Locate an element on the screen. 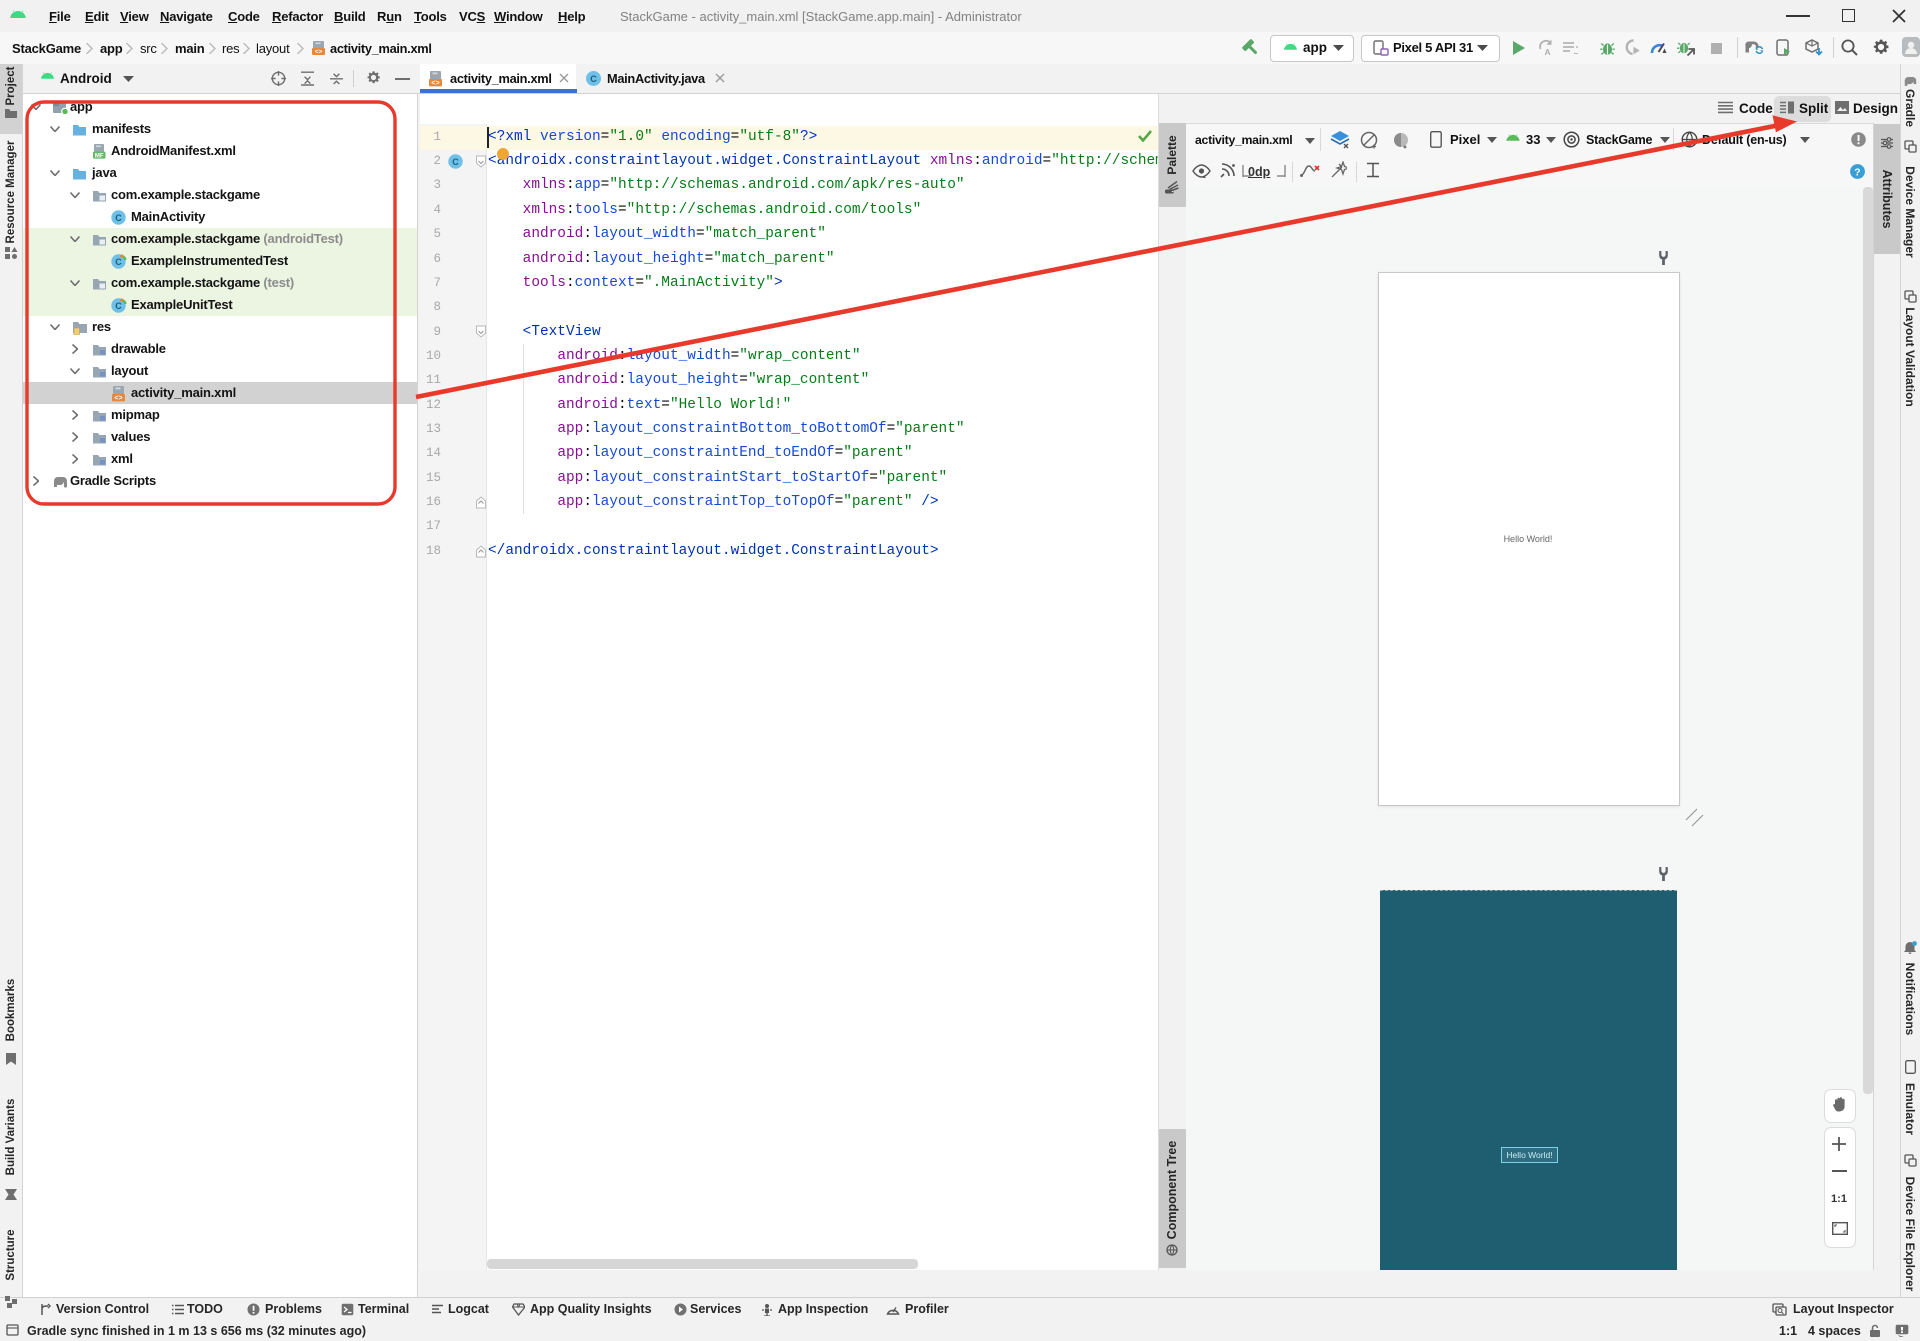 The width and height of the screenshot is (1920, 1341). svg-text: A is located at coordinates (1548, 51).